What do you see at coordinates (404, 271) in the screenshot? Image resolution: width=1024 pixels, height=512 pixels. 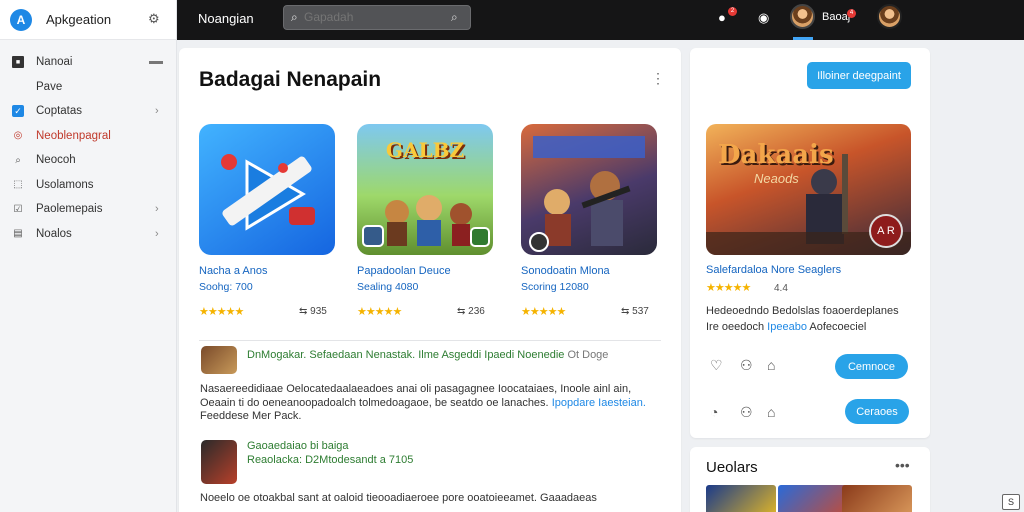 I see `app-name: Papadoolan Deuce` at bounding box center [404, 271].